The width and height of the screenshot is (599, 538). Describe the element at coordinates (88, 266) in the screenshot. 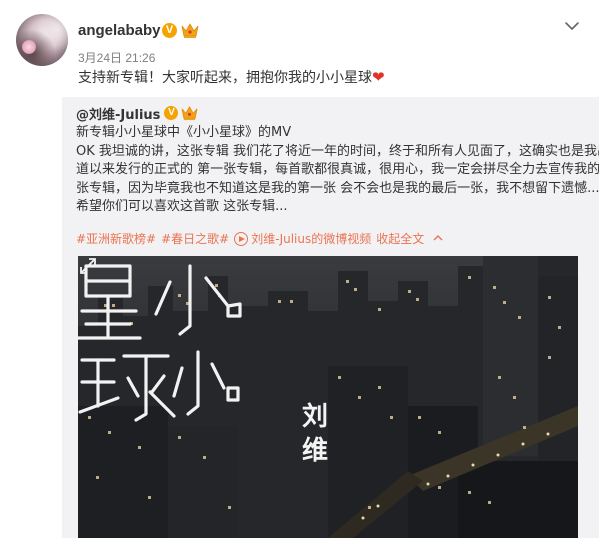

I see `fullscreen-icon` at that location.